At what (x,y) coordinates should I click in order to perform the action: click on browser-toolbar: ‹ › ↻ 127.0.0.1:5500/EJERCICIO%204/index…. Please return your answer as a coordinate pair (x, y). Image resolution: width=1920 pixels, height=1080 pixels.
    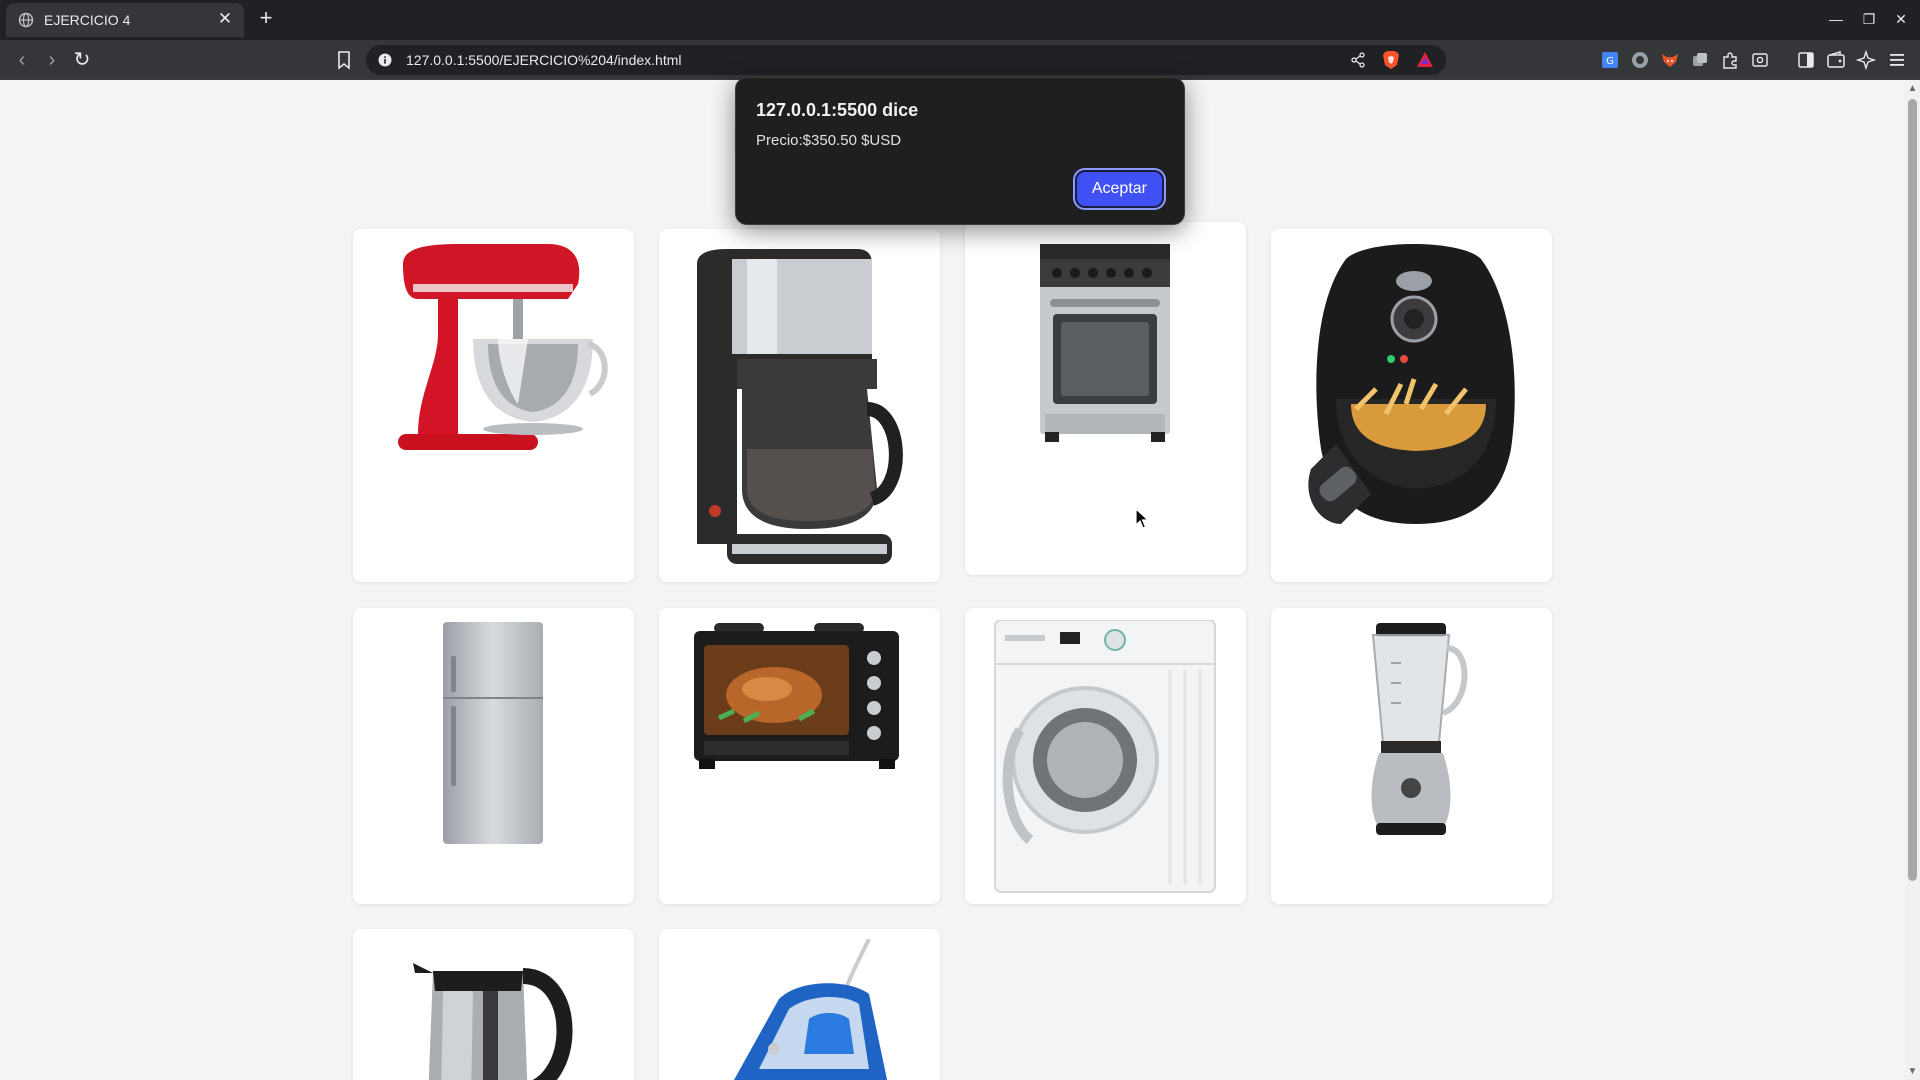
    Looking at the image, I should click on (960, 60).